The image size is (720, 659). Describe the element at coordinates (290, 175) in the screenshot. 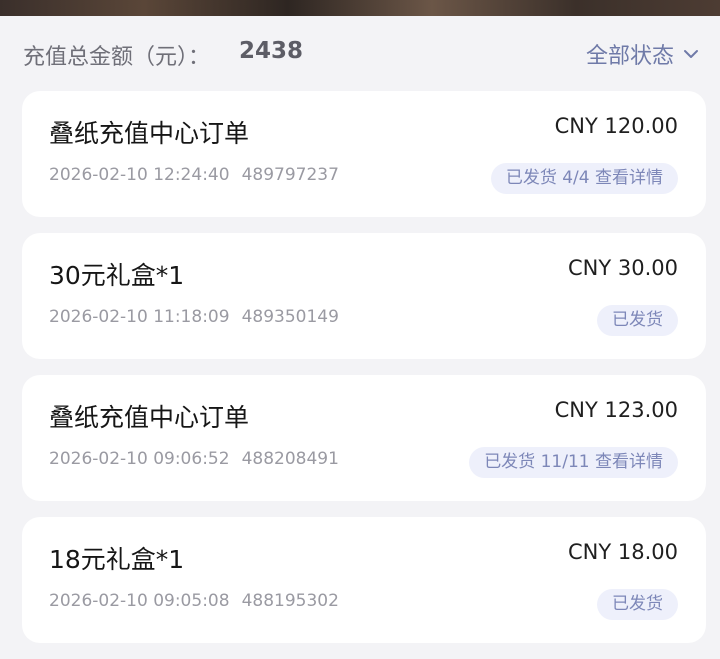

I see `order-id: 489797237` at that location.